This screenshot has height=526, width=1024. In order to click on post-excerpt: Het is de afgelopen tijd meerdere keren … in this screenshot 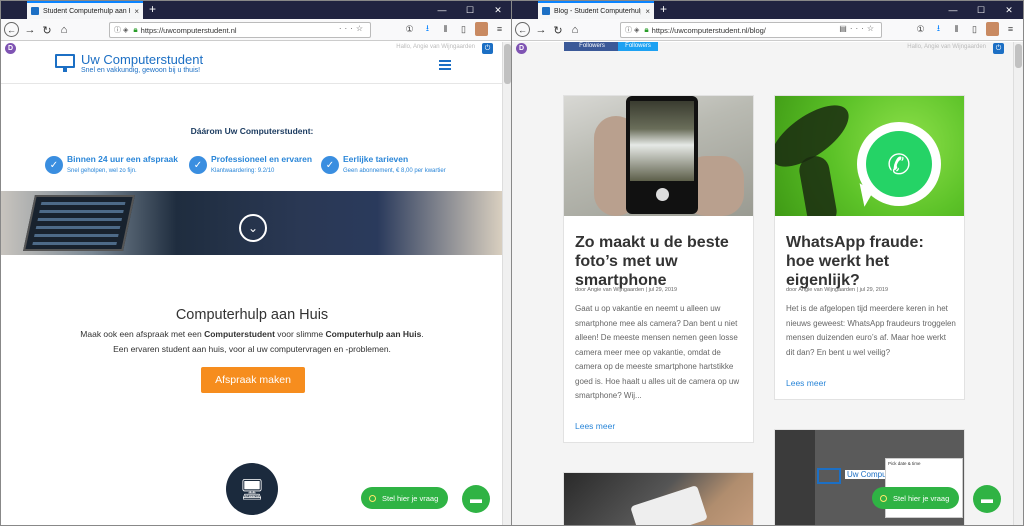, I will do `click(871, 330)`.